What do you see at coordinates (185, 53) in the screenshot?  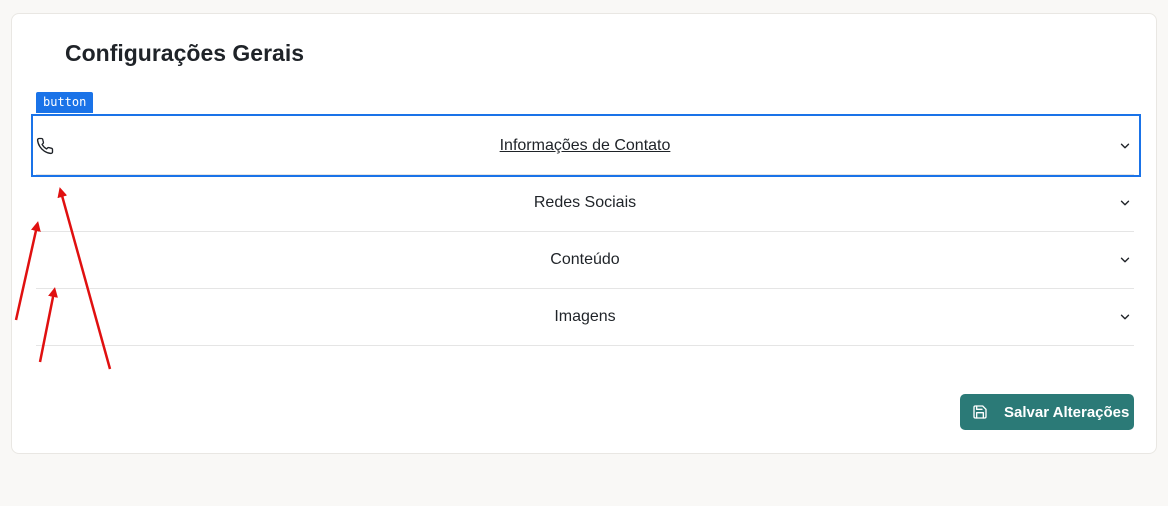 I see `page-title: Configurações Gerais` at bounding box center [185, 53].